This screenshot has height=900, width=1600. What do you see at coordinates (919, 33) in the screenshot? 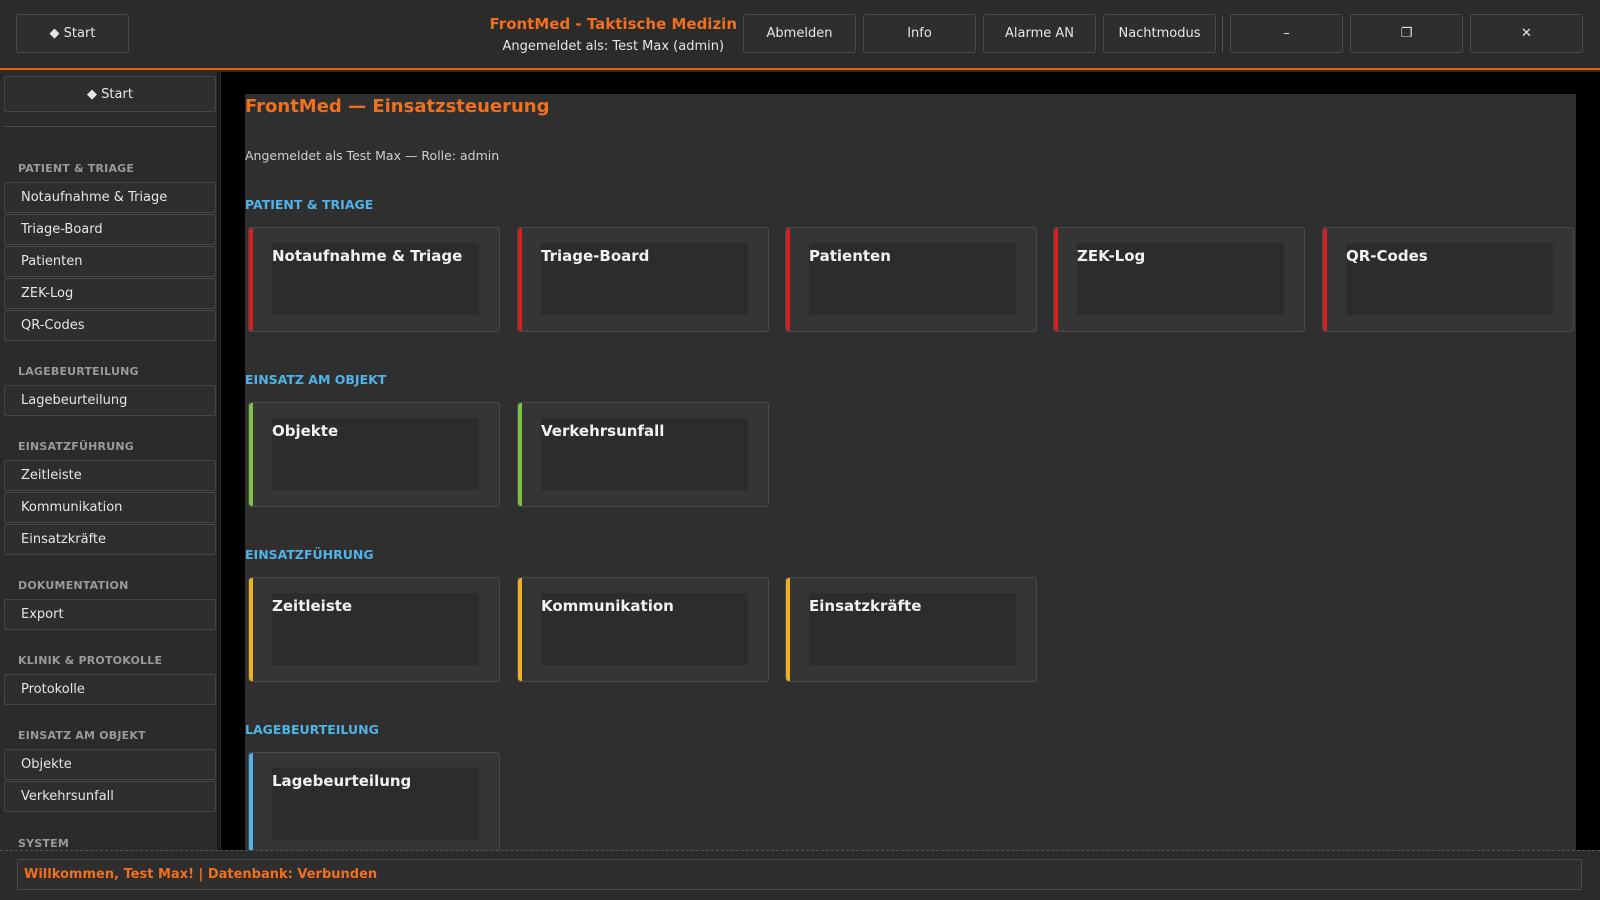
I see `info-button: Info` at bounding box center [919, 33].